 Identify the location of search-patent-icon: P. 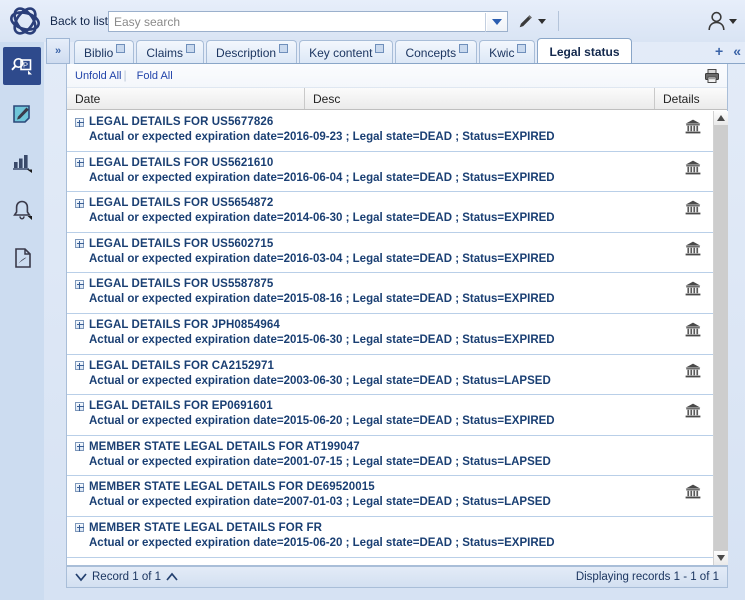
(22, 66).